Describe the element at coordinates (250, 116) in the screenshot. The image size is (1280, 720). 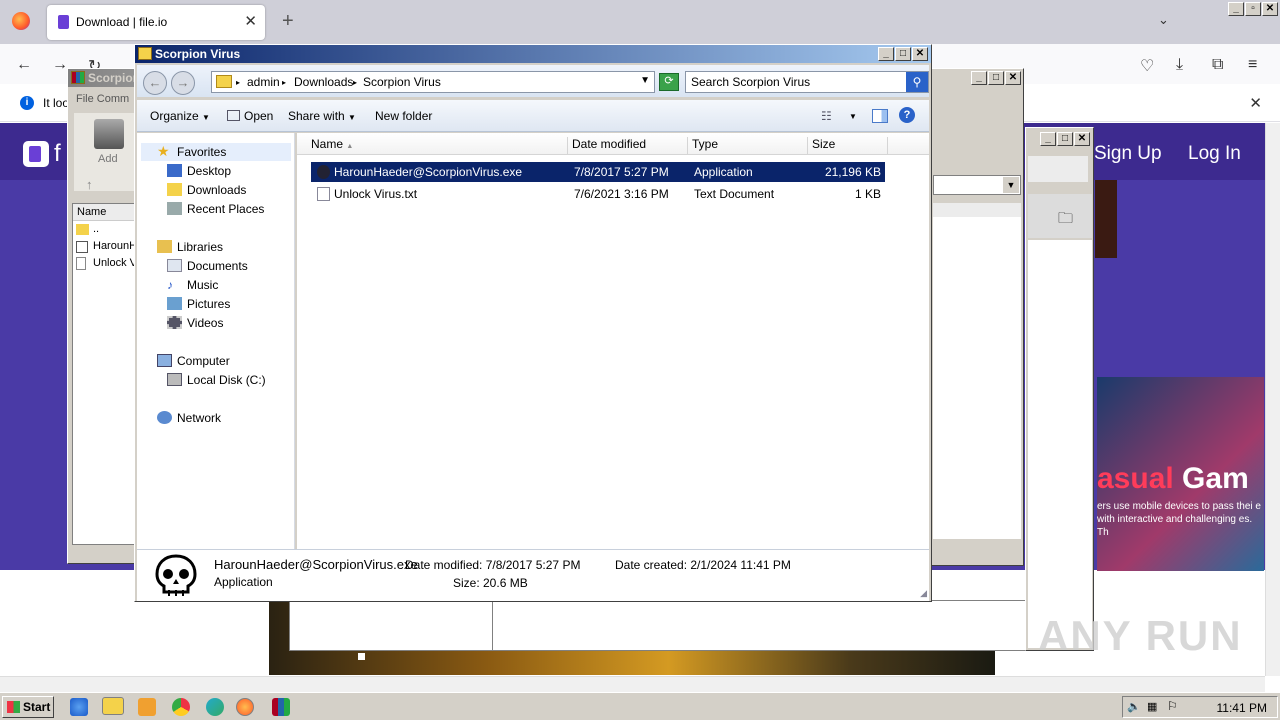
I see `open-button: Open` at that location.